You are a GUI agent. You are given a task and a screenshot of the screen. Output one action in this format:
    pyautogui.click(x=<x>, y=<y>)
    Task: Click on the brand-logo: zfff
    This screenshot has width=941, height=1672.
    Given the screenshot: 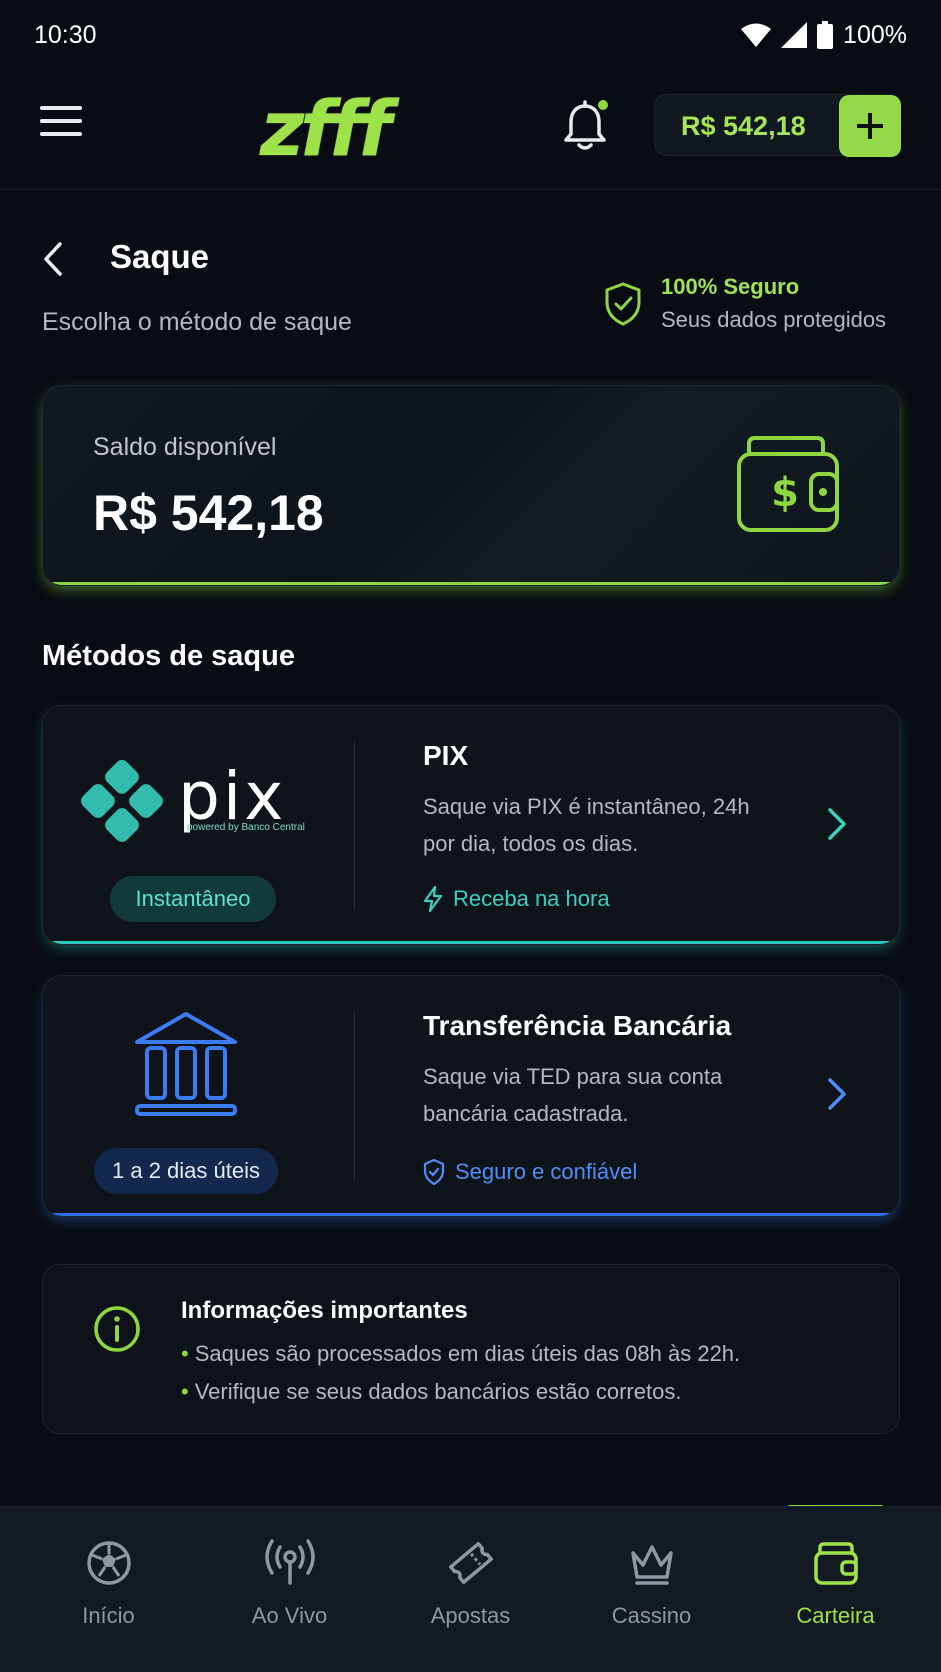 What is the action you would take?
    pyautogui.click(x=325, y=128)
    